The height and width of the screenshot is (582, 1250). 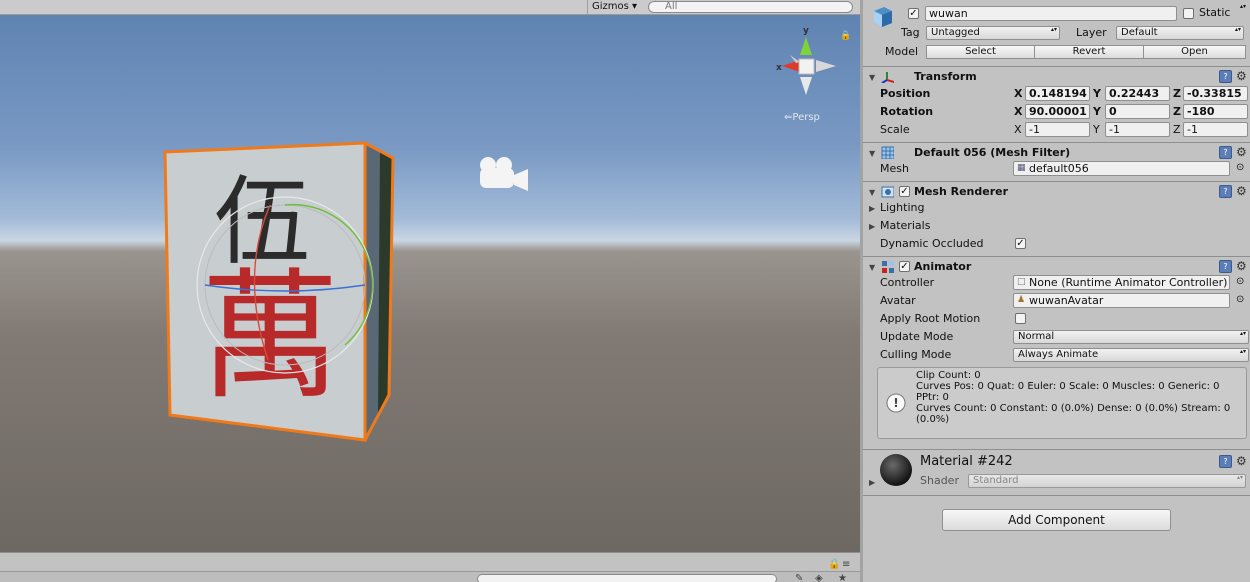 What do you see at coordinates (895, 129) in the screenshot?
I see `scale-label: Scale` at bounding box center [895, 129].